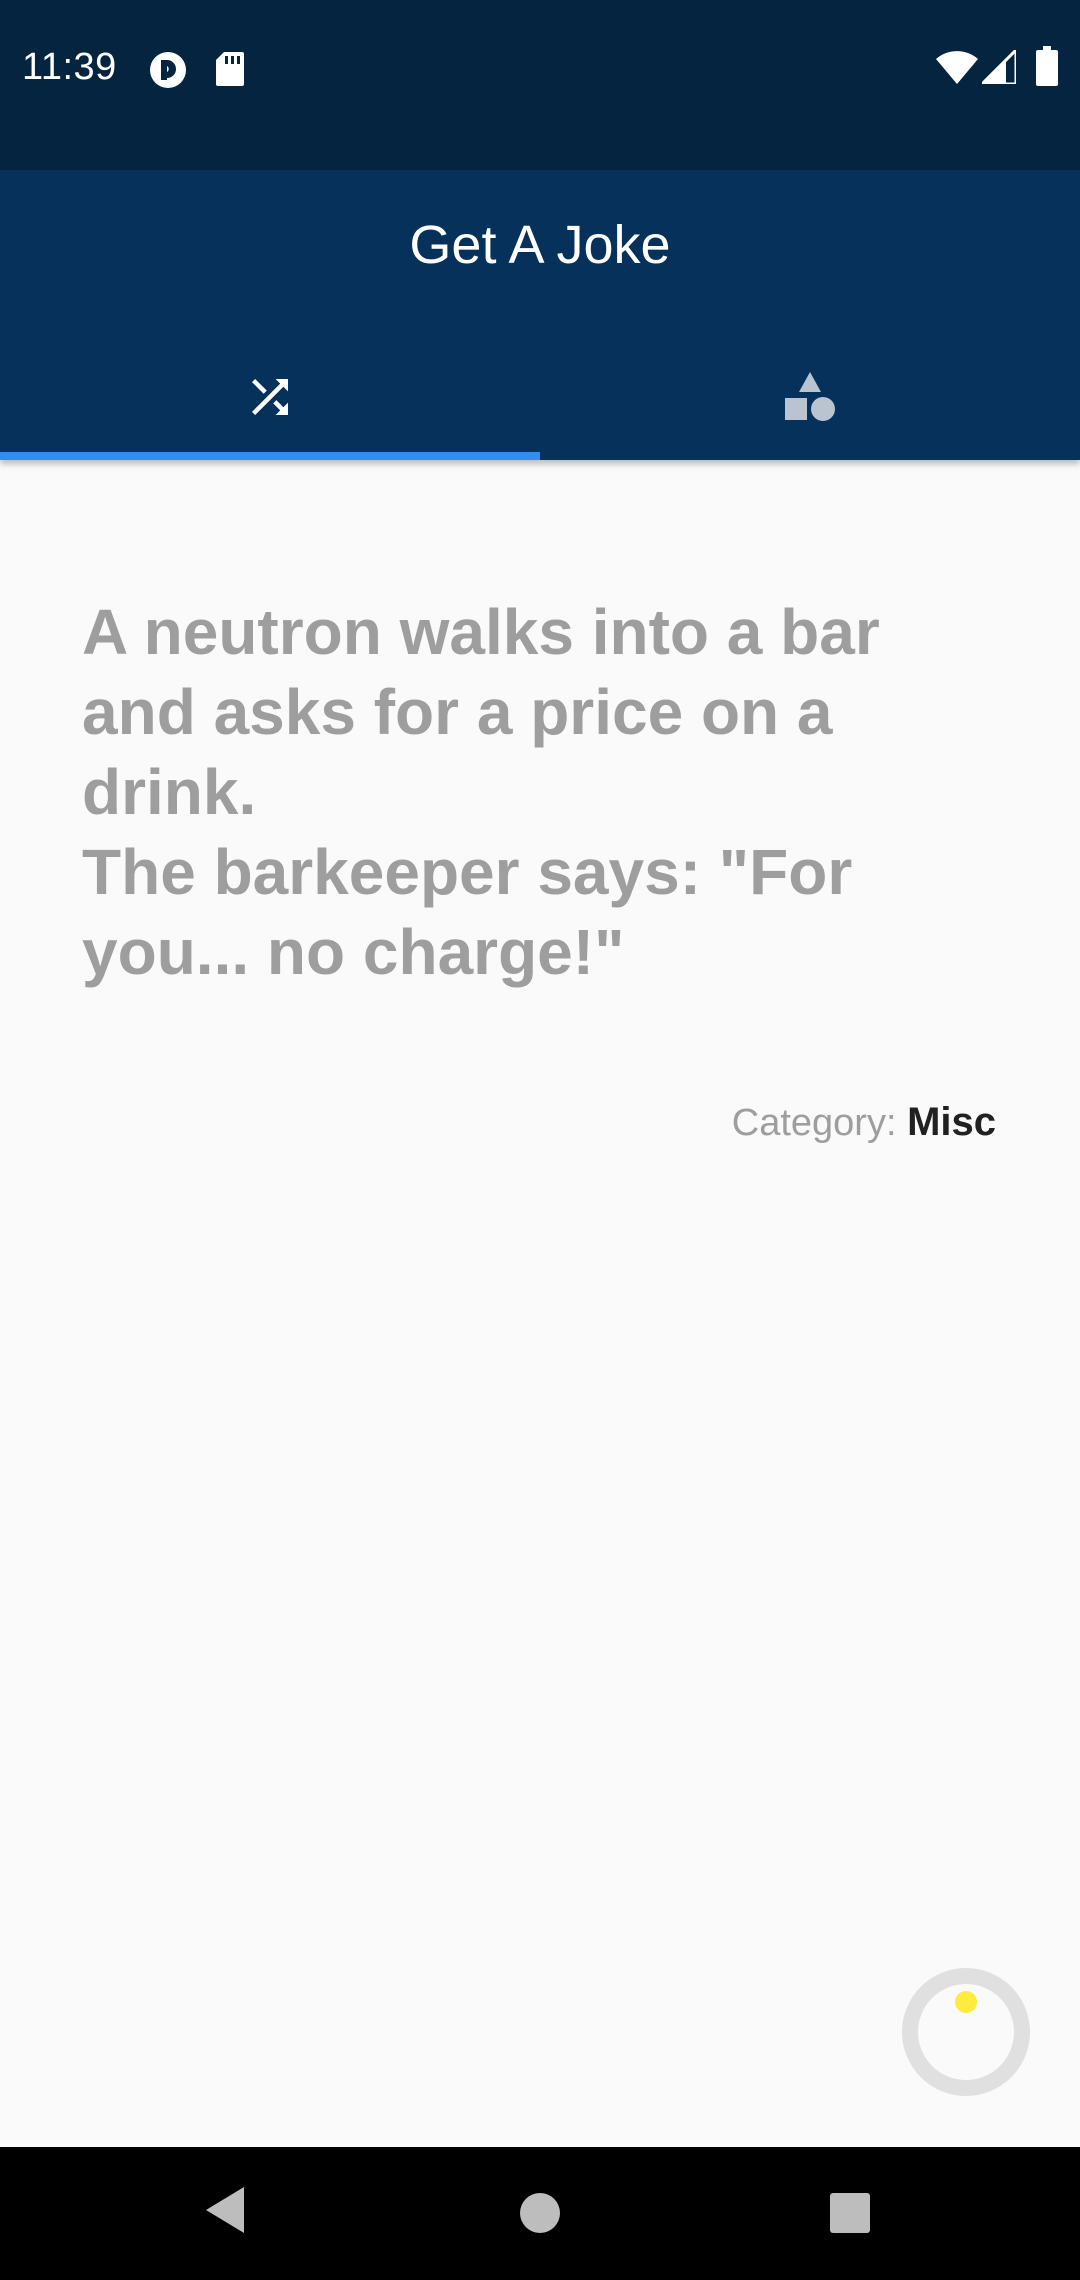 The height and width of the screenshot is (2280, 1080). What do you see at coordinates (966, 2032) in the screenshot?
I see `loading-spinner-icon` at bounding box center [966, 2032].